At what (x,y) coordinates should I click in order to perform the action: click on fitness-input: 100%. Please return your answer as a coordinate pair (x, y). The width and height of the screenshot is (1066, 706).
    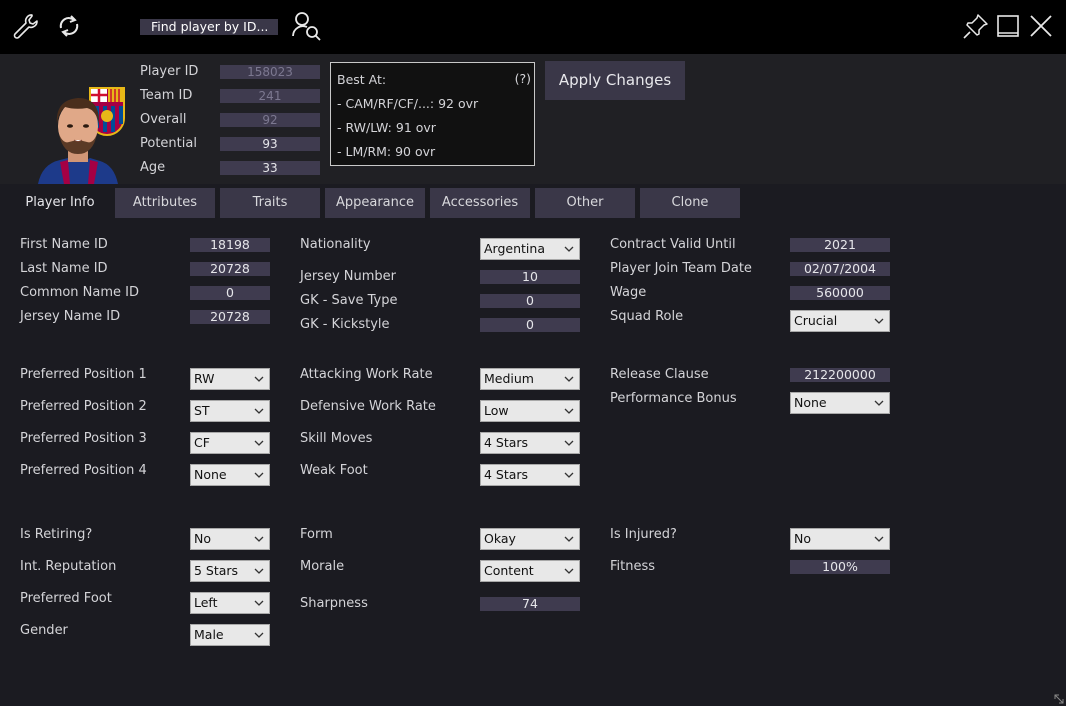
    Looking at the image, I should click on (840, 567).